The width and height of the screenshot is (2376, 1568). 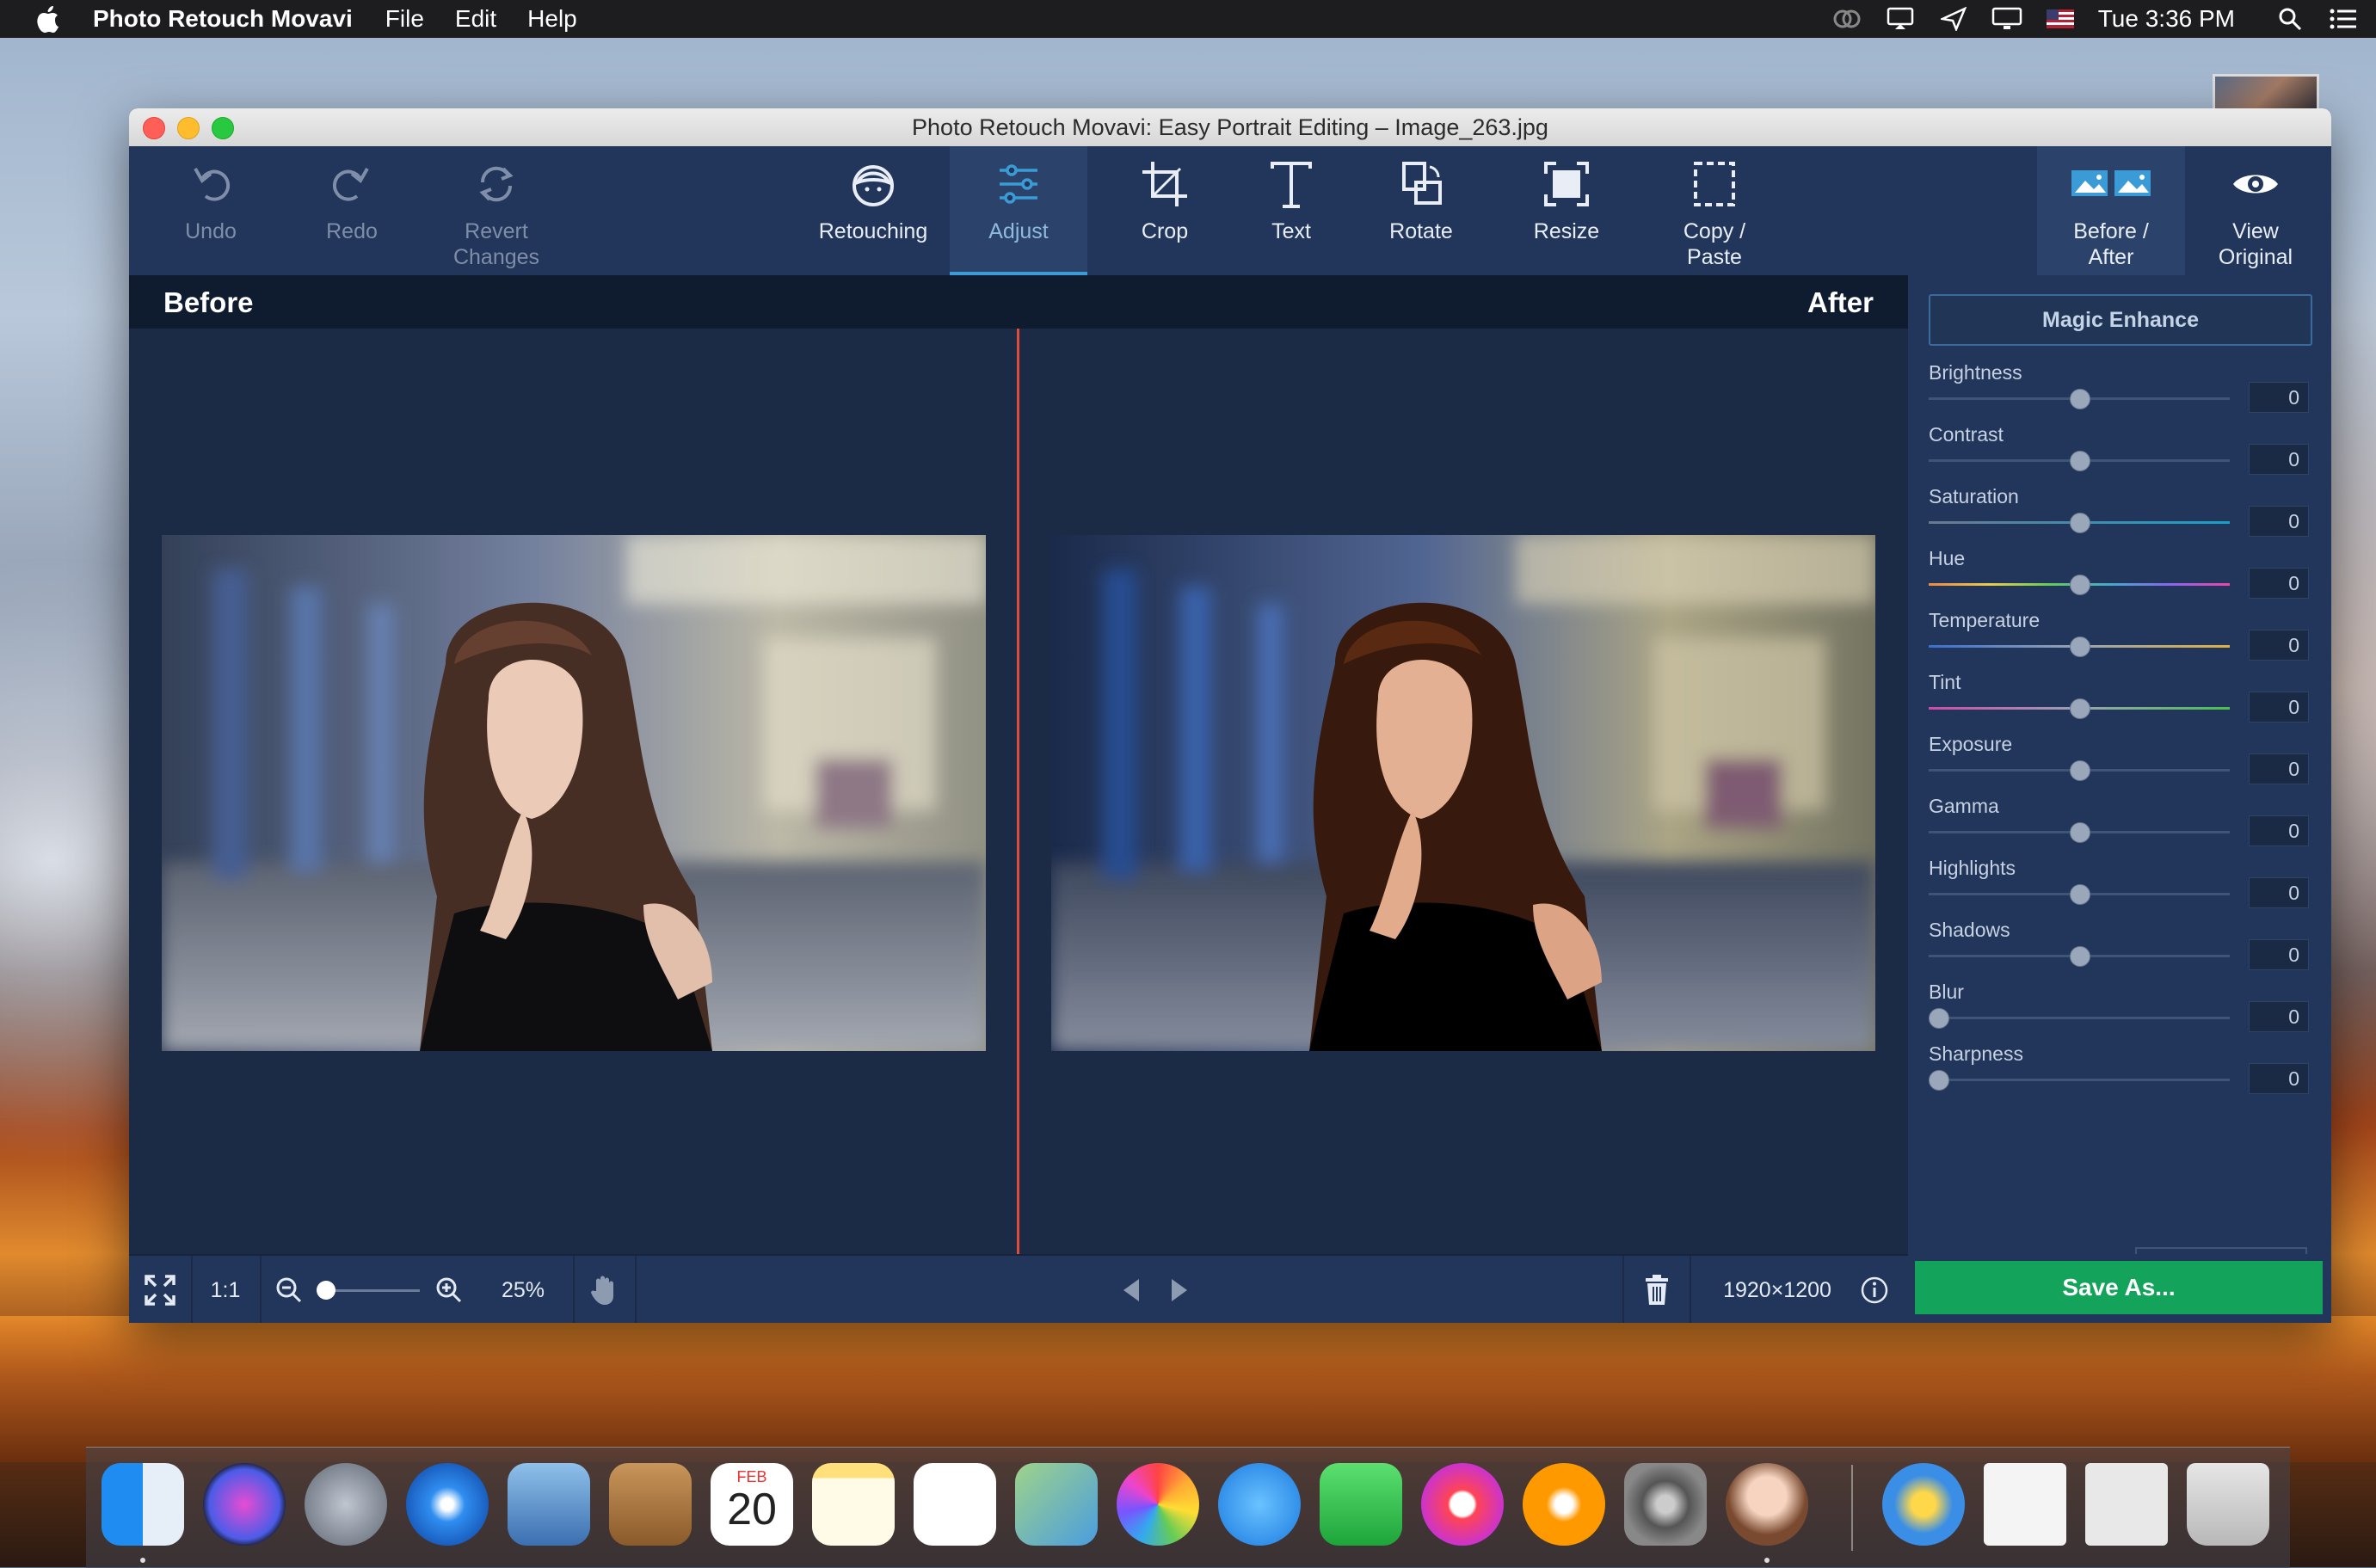 I want to click on siri-icon, so click(x=244, y=1505).